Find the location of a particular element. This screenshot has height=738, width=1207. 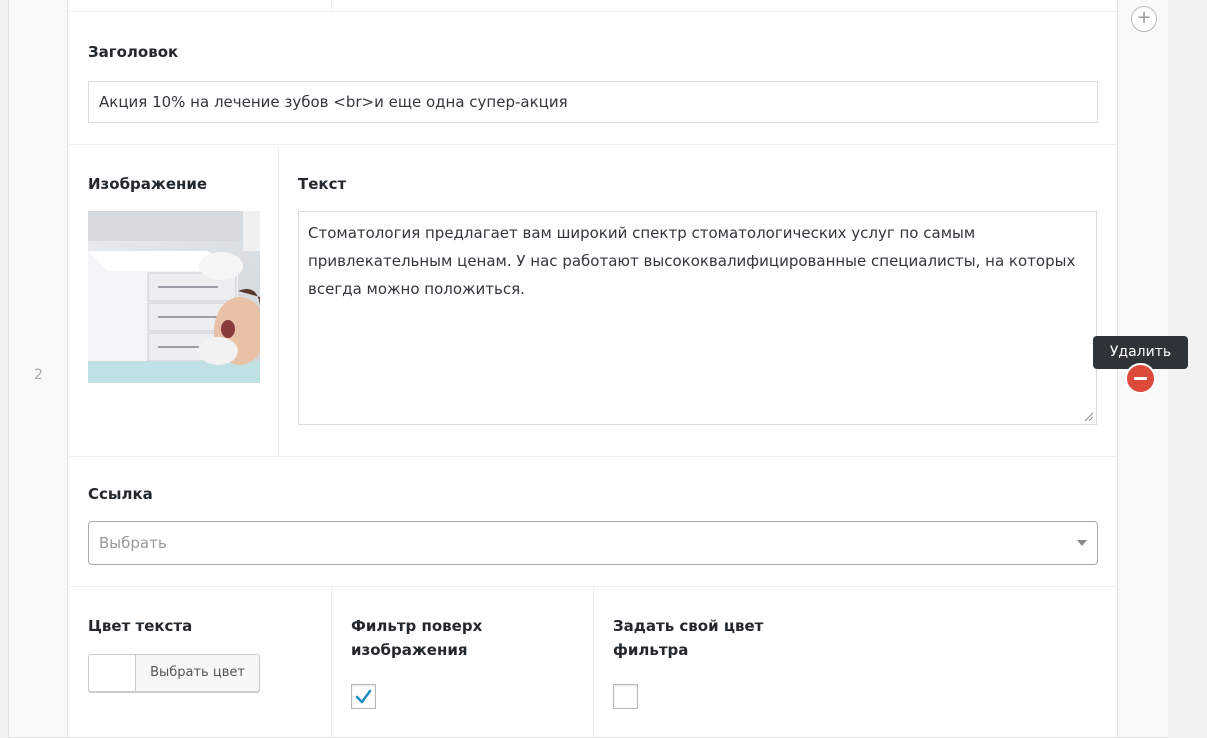

resize-grip-icon is located at coordinates (1088, 416).